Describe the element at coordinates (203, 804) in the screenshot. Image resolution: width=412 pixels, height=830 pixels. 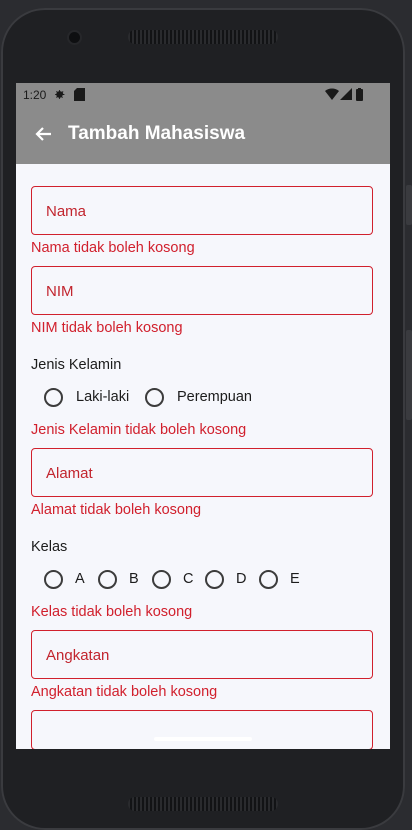
I see `bottom-speaker` at that location.